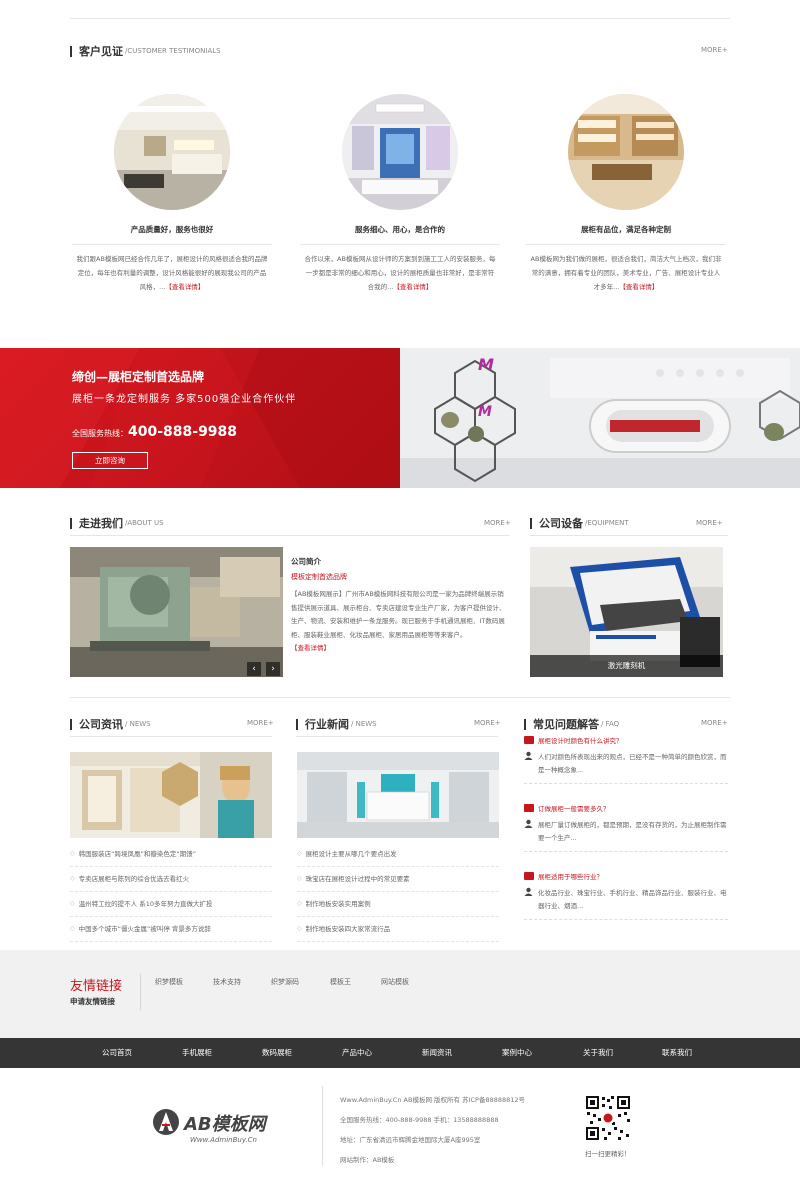 The image size is (800, 1184). I want to click on industry-news-photo, so click(398, 795).